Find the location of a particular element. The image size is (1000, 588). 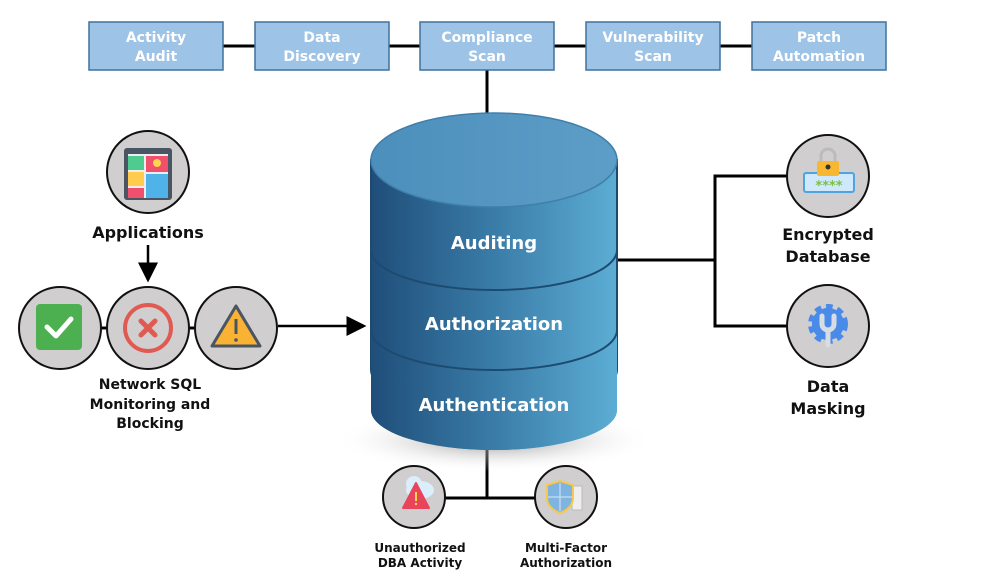

data-masking-node is located at coordinates (828, 326).